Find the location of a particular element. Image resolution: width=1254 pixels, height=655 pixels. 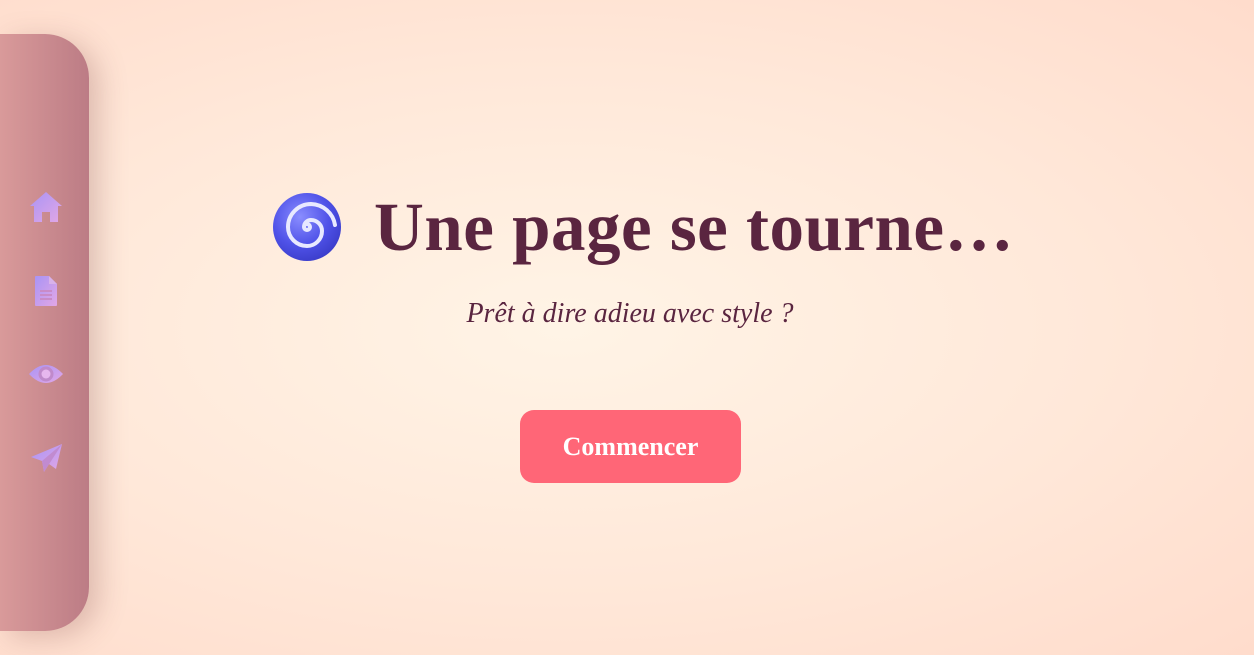

home-icon is located at coordinates (46, 207).